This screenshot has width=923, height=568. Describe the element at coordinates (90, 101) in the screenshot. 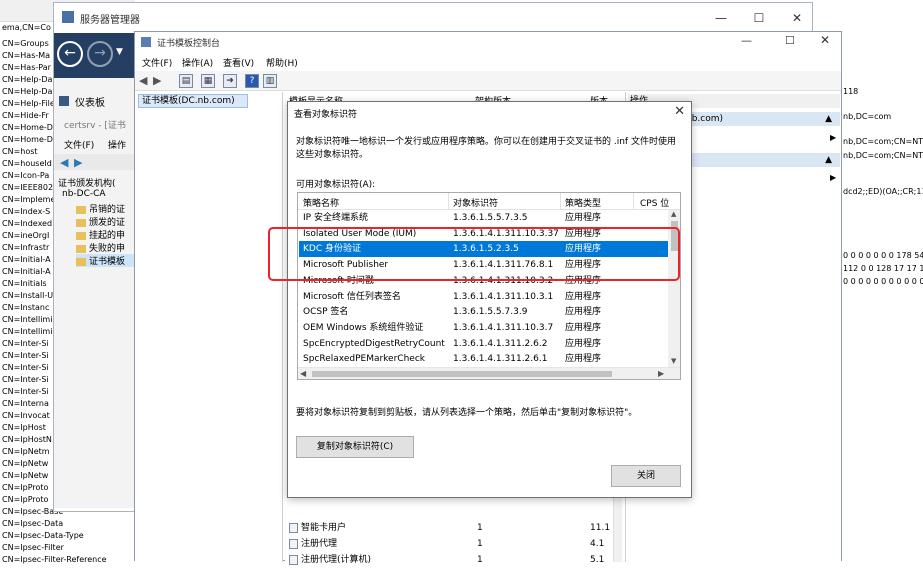

I see `sidebar-item-dashboard: 仪表板` at that location.